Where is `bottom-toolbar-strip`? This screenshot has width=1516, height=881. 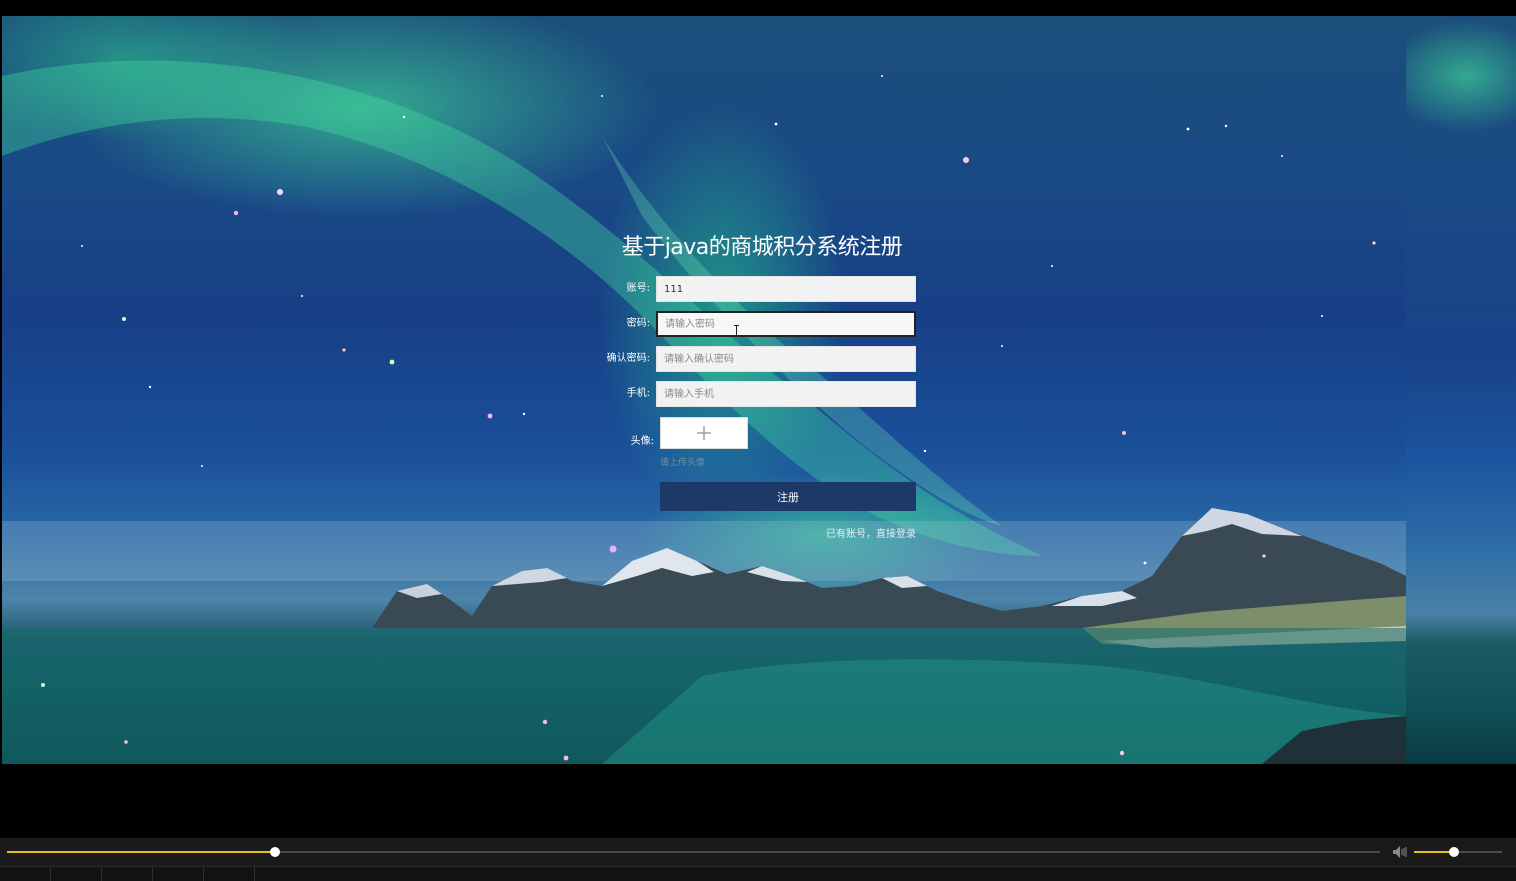 bottom-toolbar-strip is located at coordinates (758, 873).